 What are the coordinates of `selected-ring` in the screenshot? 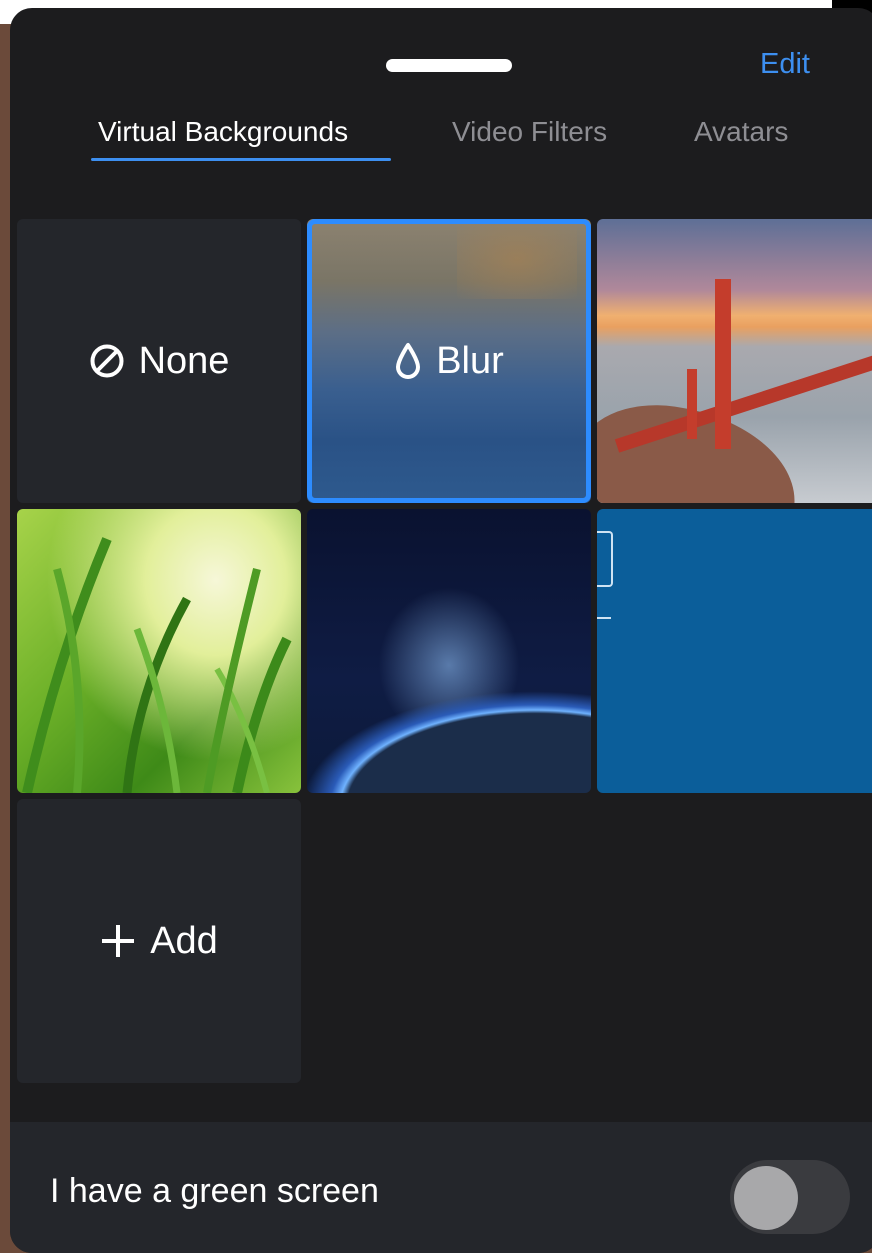 It's located at (449, 361).